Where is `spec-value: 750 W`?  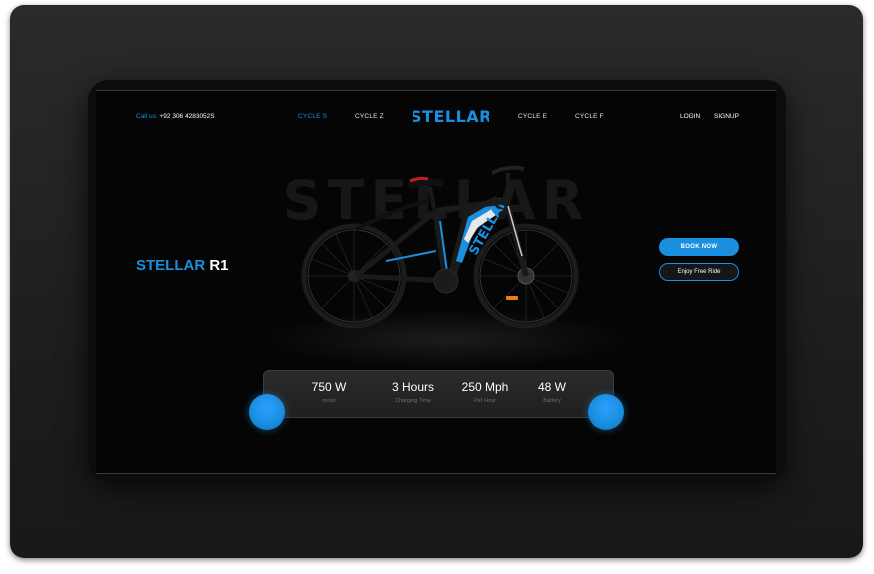 spec-value: 750 W is located at coordinates (329, 387).